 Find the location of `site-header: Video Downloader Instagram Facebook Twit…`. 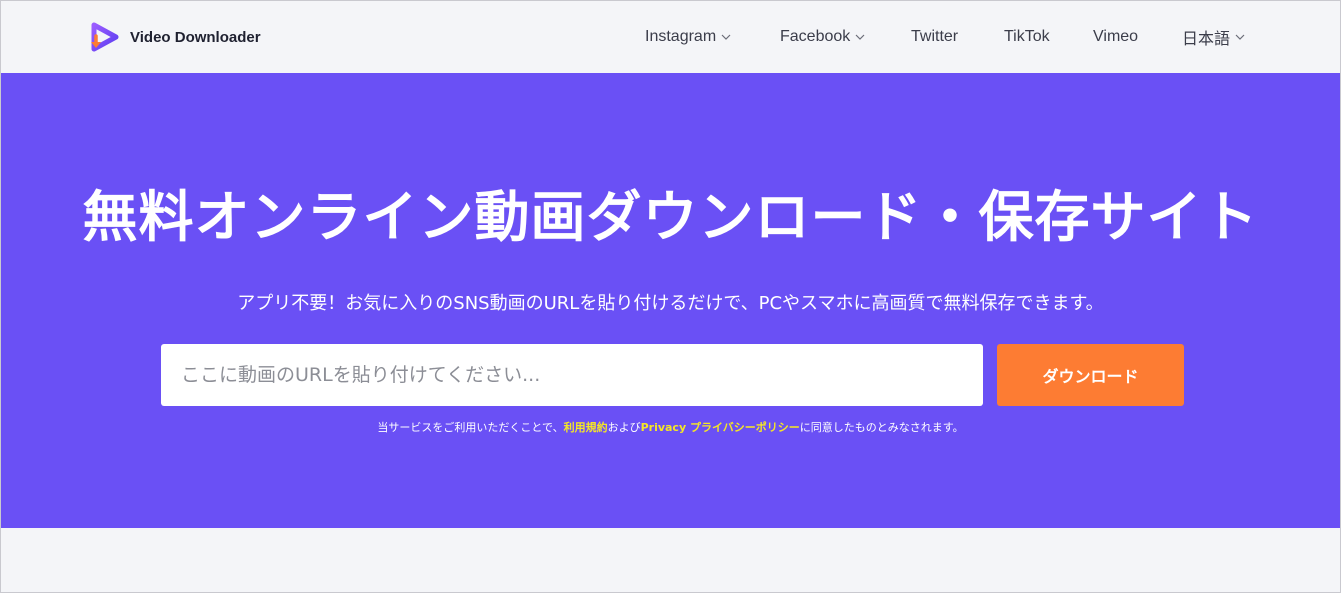

site-header: Video Downloader Instagram Facebook Twit… is located at coordinates (670, 37).